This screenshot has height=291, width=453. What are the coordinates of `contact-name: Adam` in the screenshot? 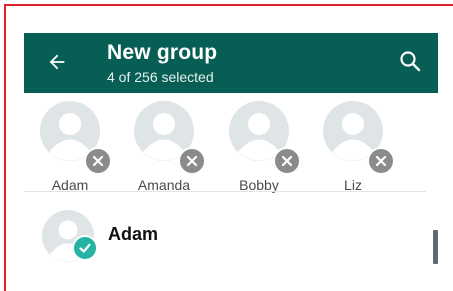 It's located at (133, 234).